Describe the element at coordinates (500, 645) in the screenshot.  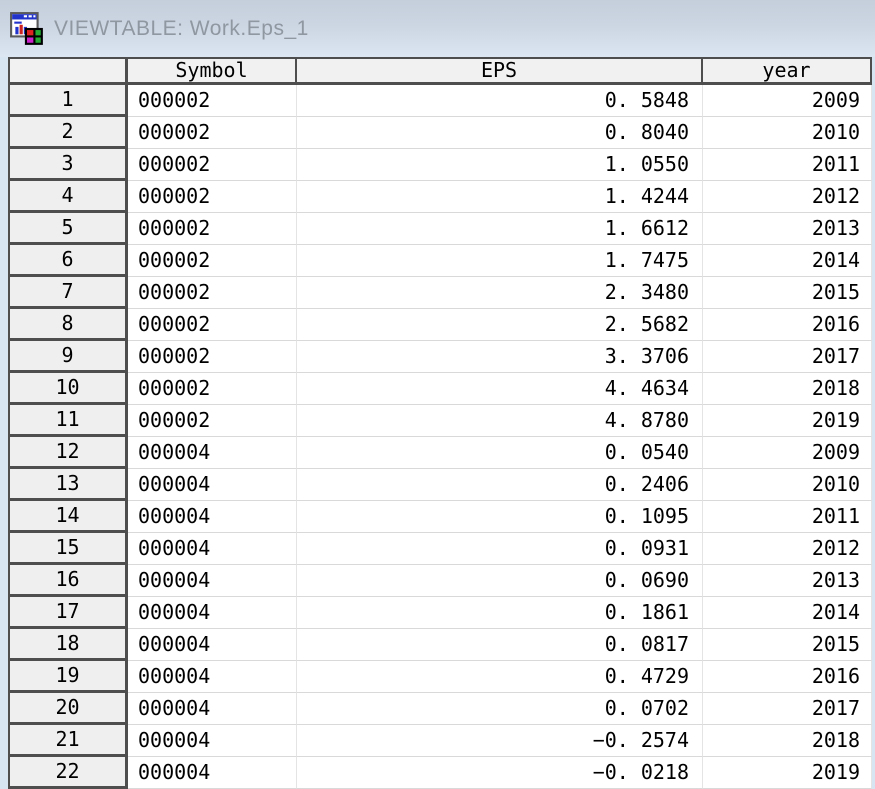
I see `eps-cell: 0. 0817` at that location.